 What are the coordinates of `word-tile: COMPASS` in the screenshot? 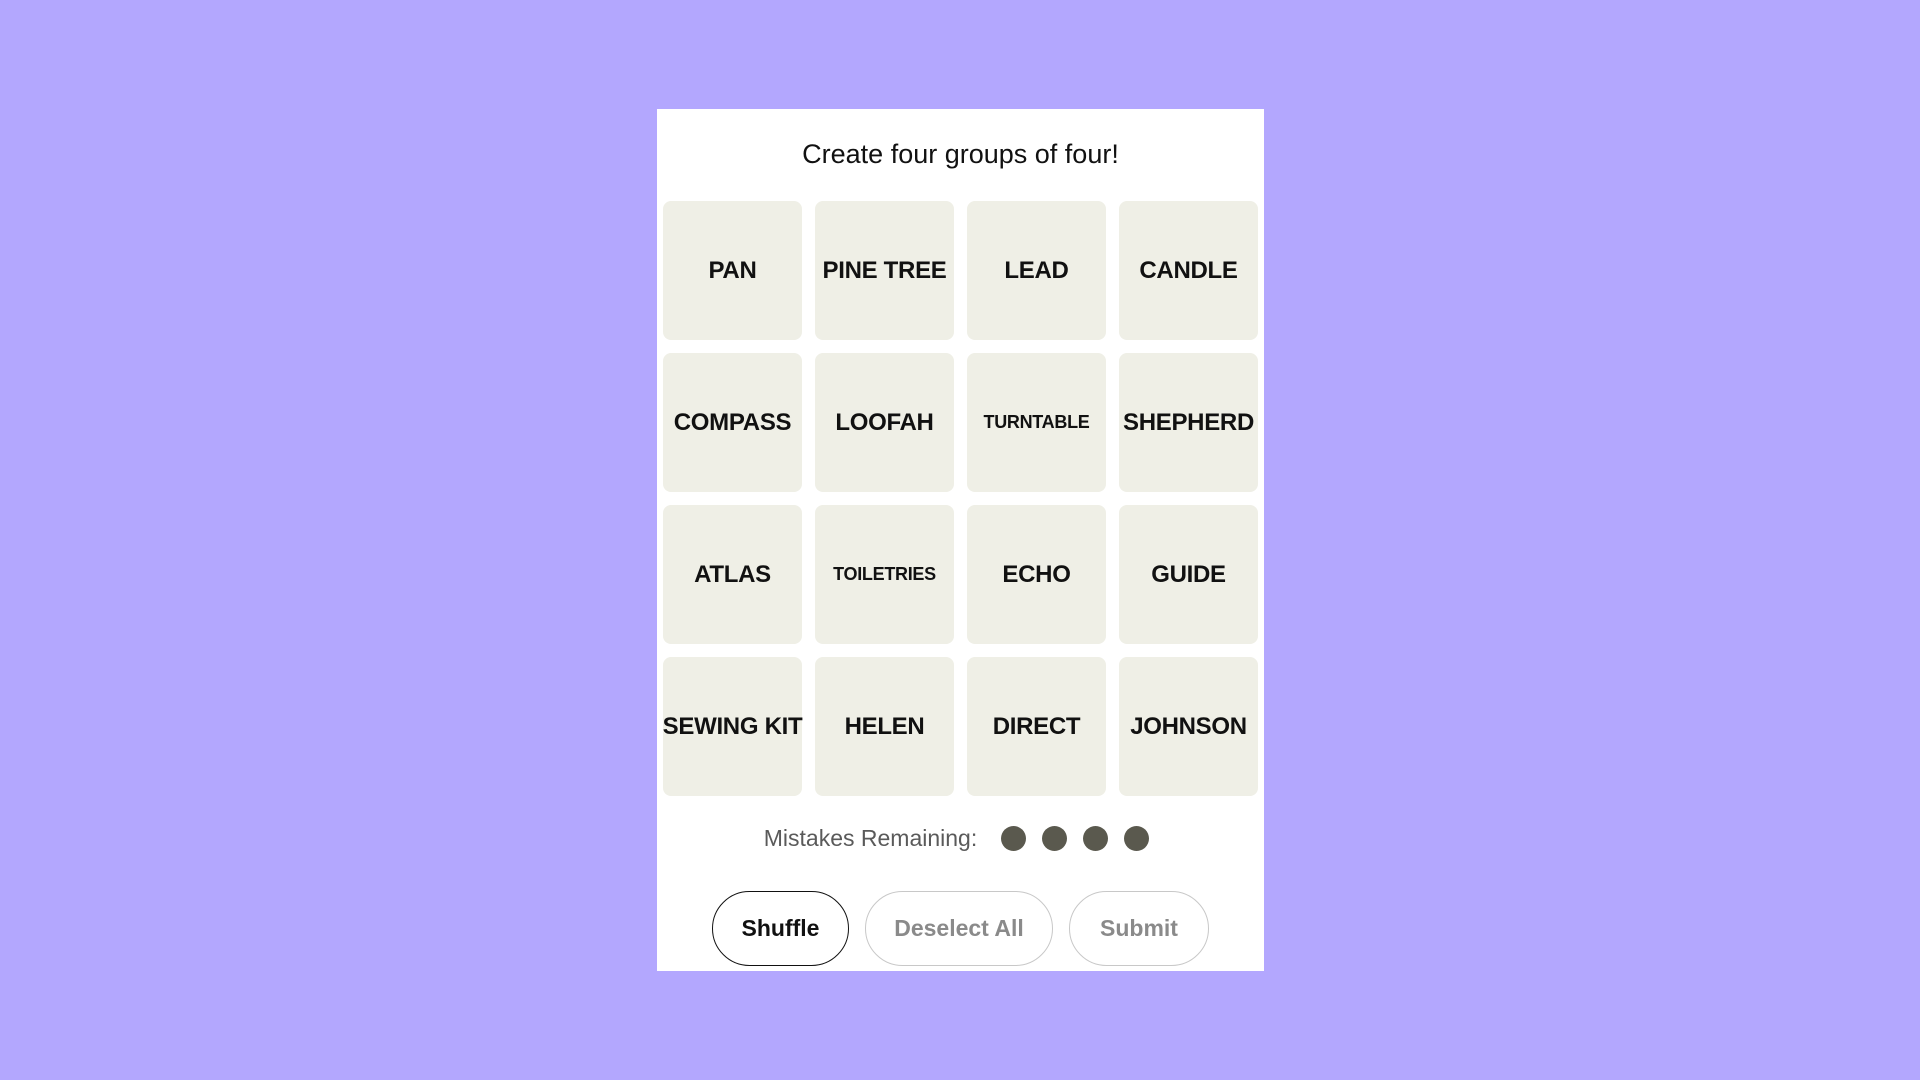 It's located at (732, 422).